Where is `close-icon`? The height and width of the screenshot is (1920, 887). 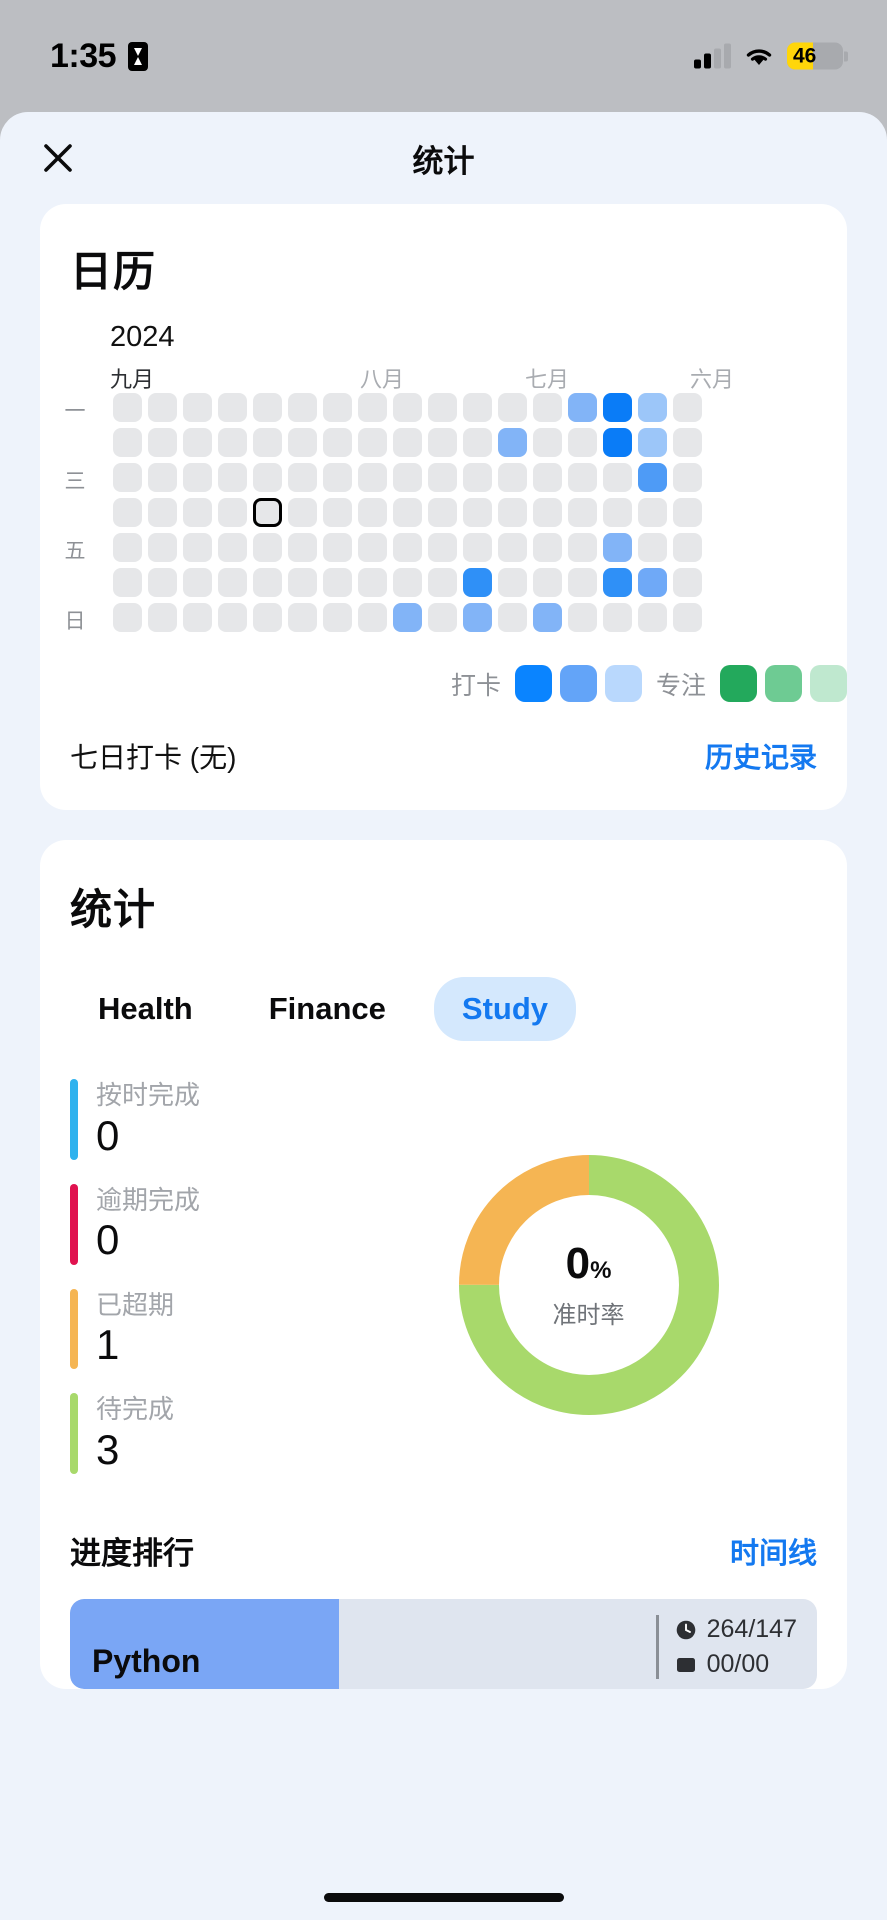
close-icon is located at coordinates (58, 158).